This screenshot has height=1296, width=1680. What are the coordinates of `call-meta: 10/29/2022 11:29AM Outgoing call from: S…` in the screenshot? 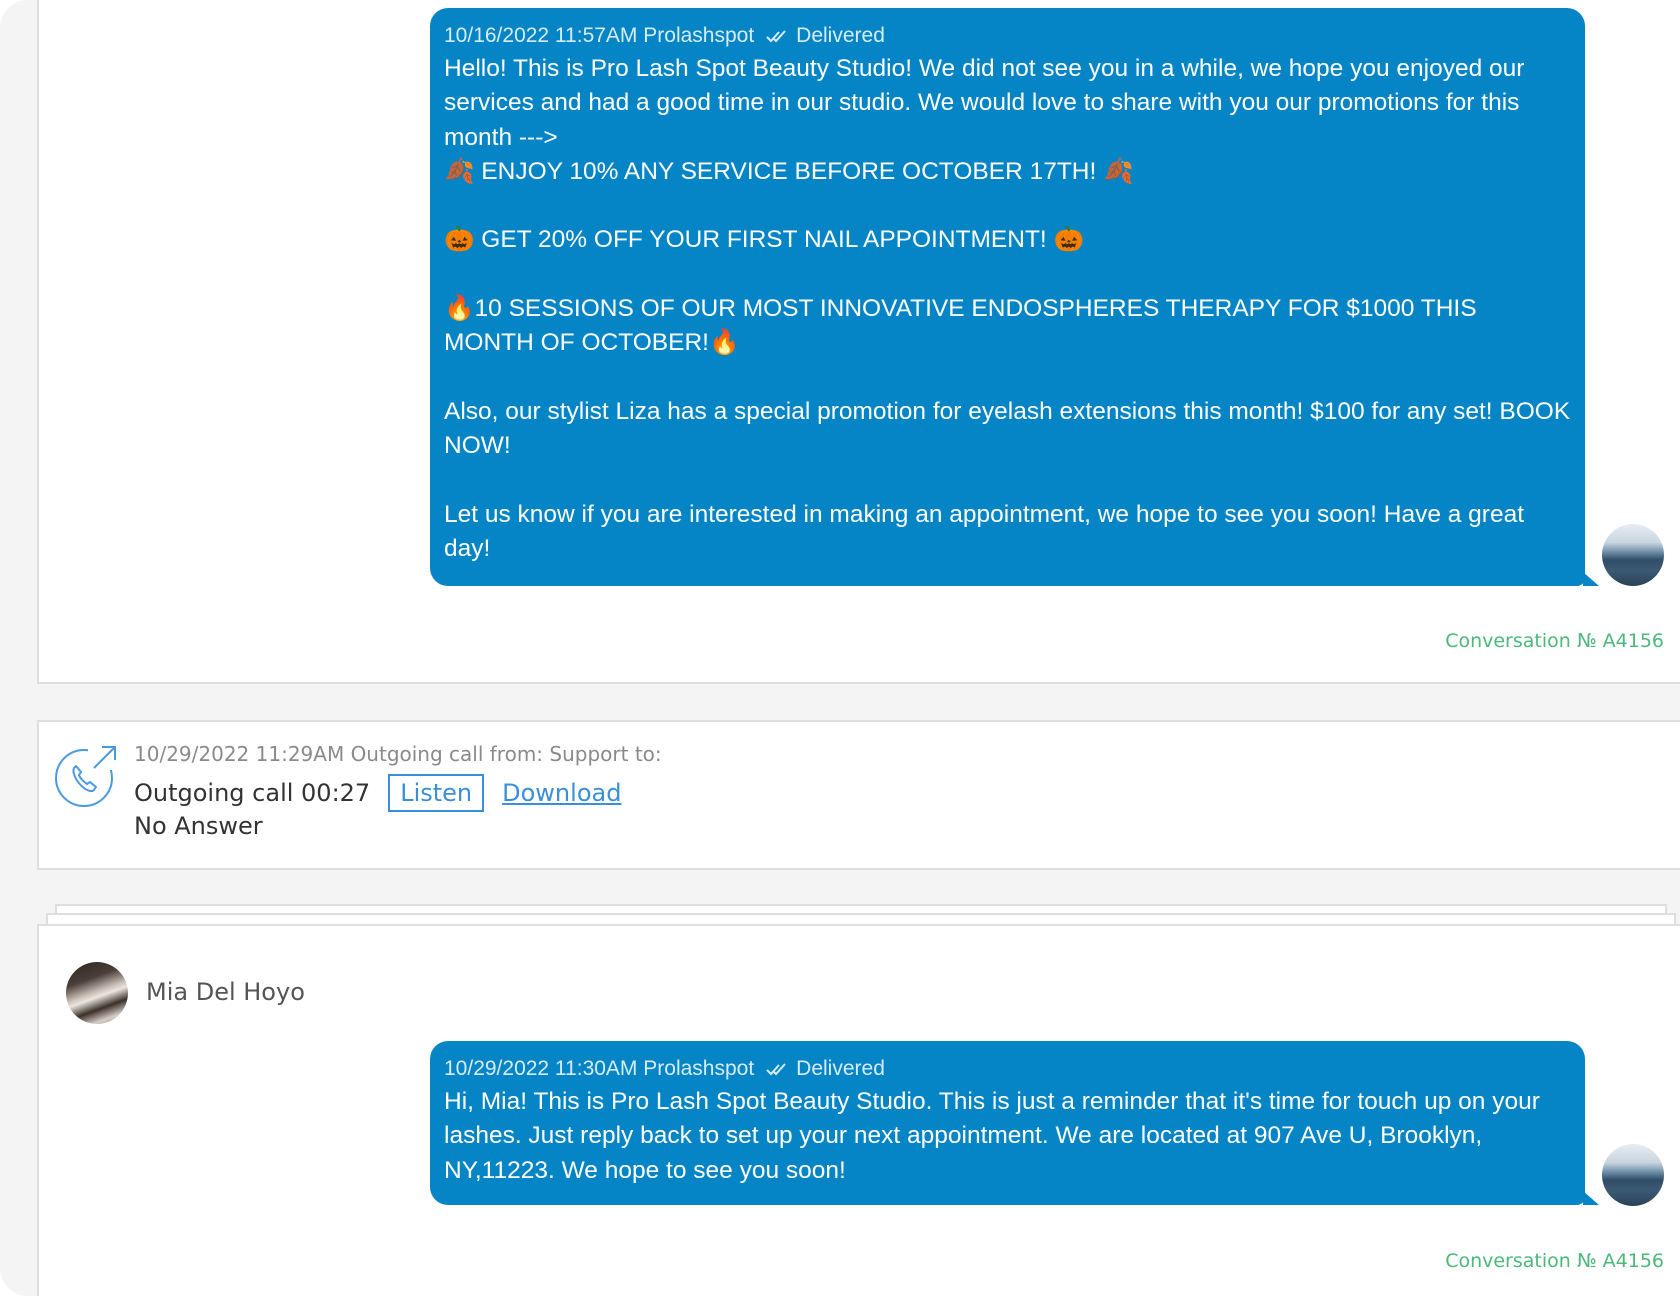 It's located at (398, 754).